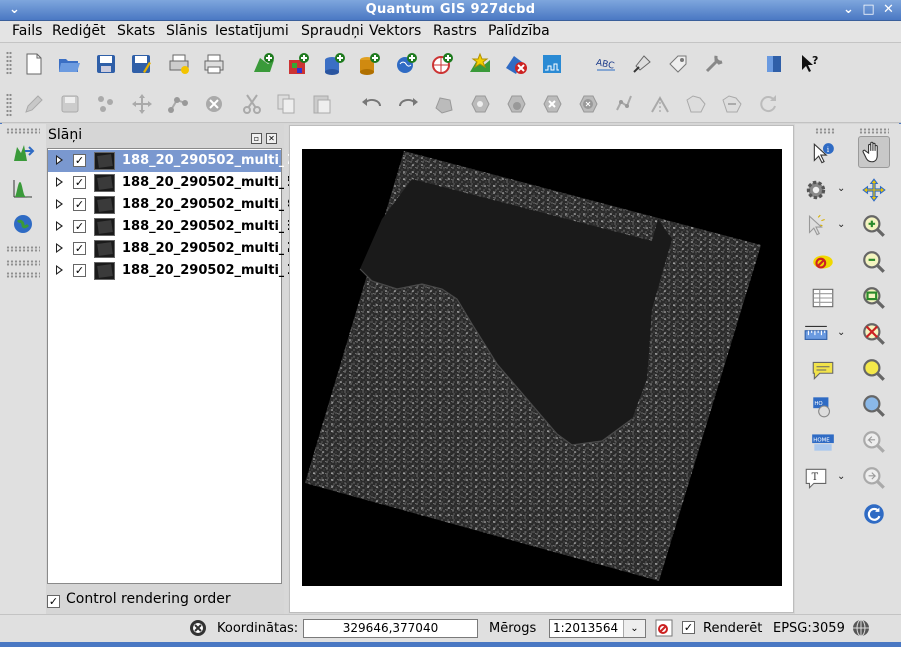 The height and width of the screenshot is (647, 901). I want to click on open-attribute-table-button, so click(823, 298).